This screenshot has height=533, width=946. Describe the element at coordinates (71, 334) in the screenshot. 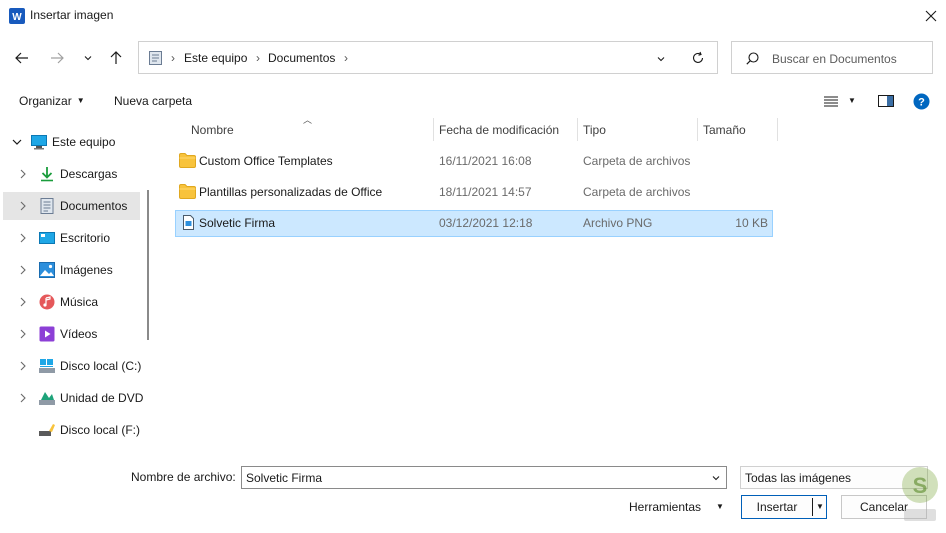

I see `sidebar-item-videos: Vídeos` at that location.